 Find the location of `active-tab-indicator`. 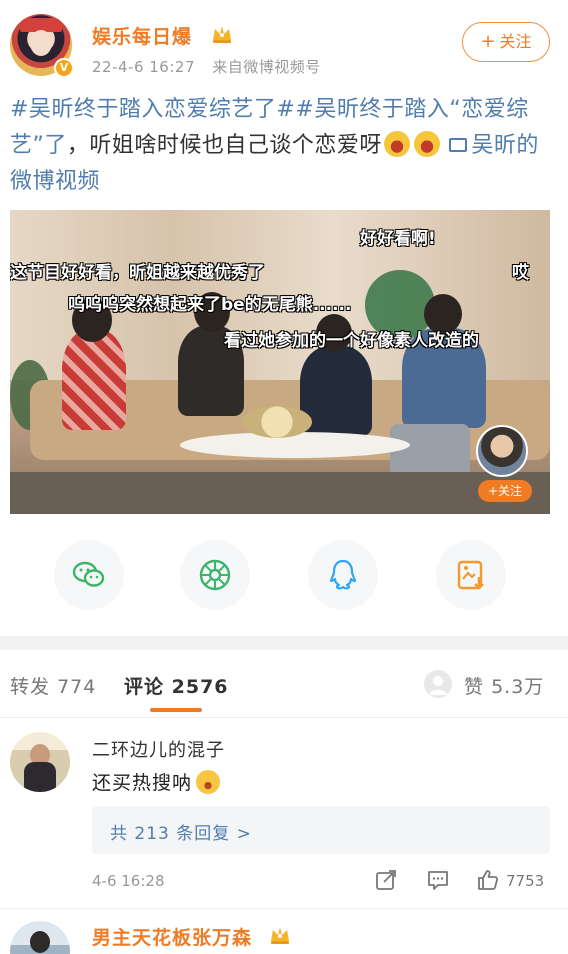

active-tab-indicator is located at coordinates (176, 710).